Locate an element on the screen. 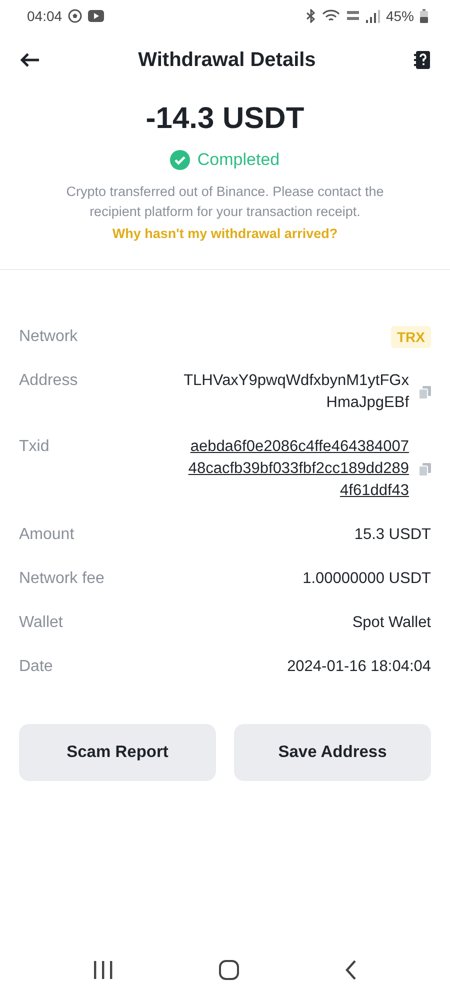 This screenshot has height=1000, width=450. home-button is located at coordinates (229, 970).